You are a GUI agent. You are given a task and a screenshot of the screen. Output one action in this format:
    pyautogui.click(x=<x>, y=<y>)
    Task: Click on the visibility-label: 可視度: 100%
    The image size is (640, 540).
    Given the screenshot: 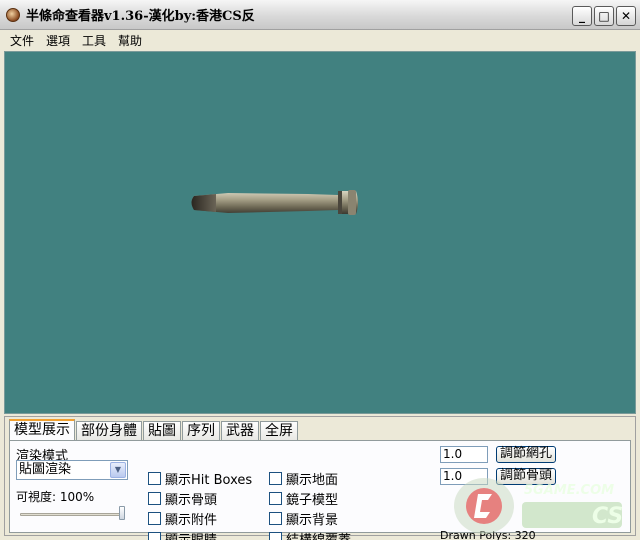 What is the action you would take?
    pyautogui.click(x=55, y=497)
    